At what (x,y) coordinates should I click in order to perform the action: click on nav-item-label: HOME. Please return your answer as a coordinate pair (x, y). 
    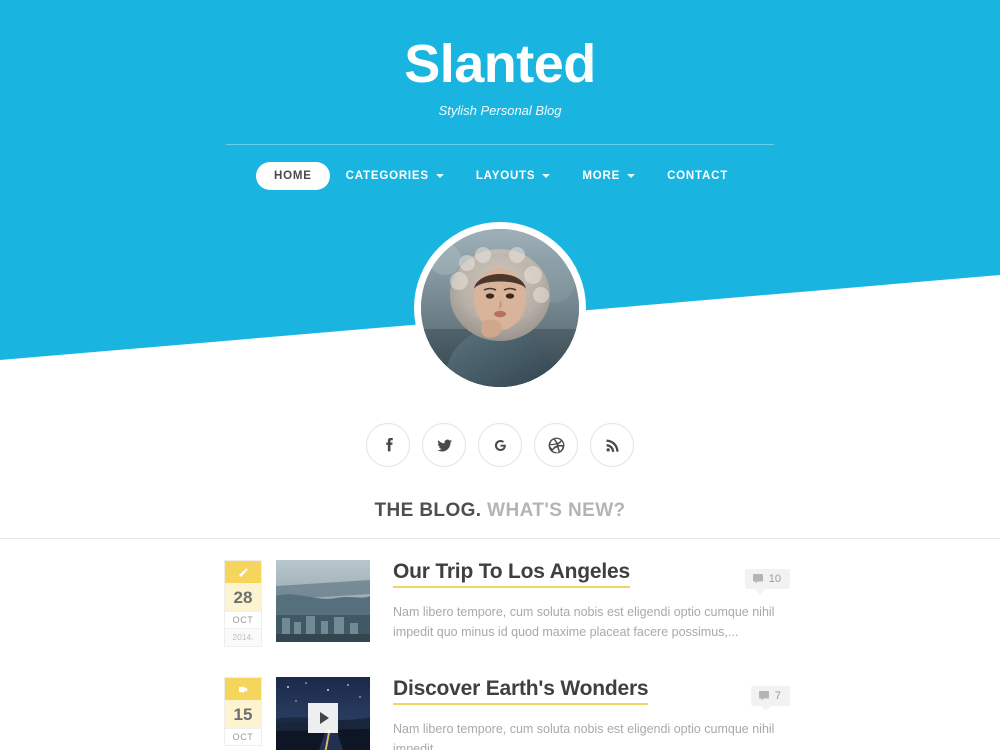
    Looking at the image, I should click on (292, 175).